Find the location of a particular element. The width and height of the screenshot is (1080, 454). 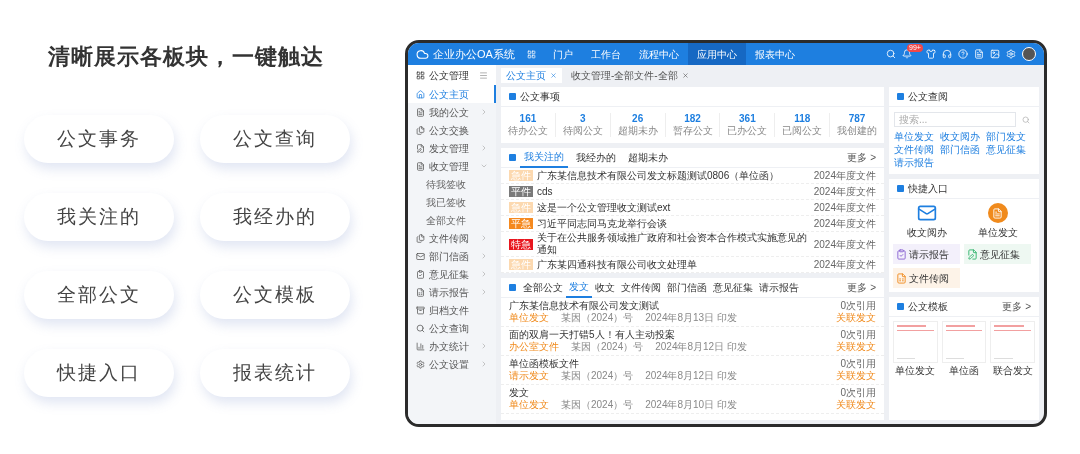

date-text: 2024年8月13日 印发 is located at coordinates (691, 318).